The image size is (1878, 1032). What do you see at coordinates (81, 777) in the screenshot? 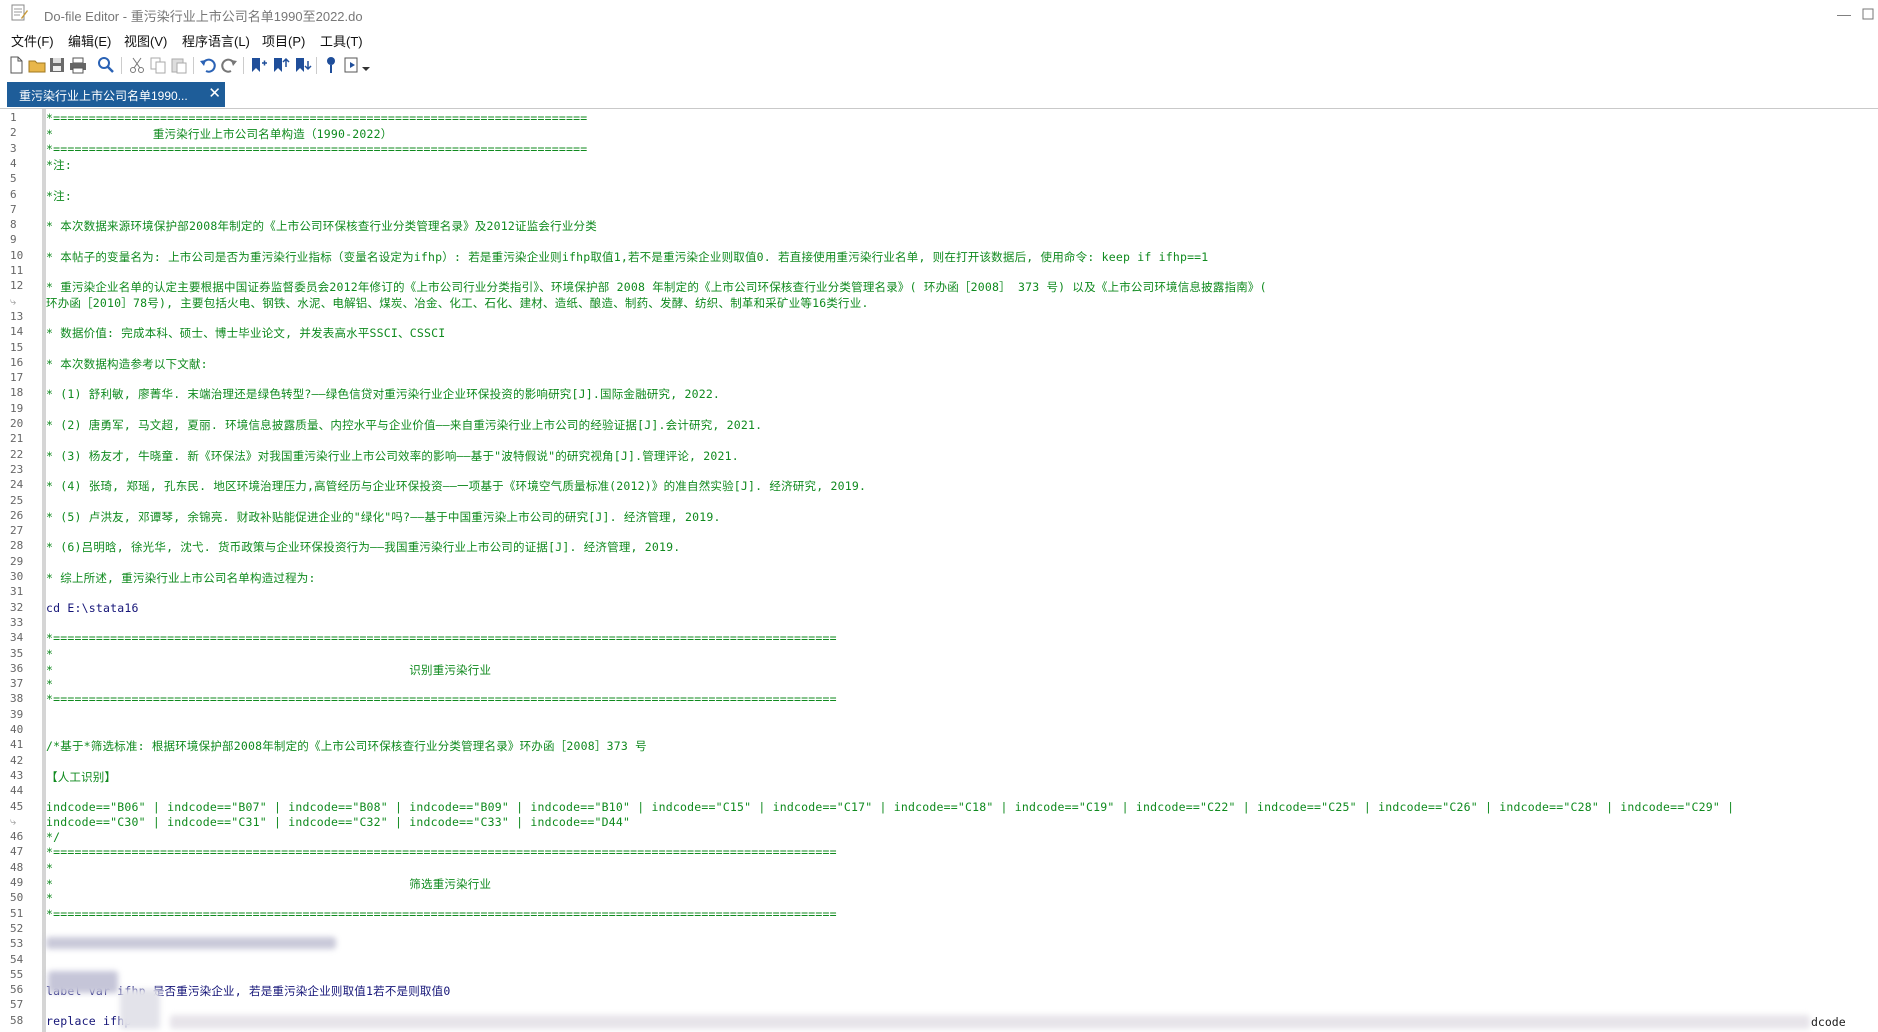
I see `code-line: 【人工识别】` at bounding box center [81, 777].